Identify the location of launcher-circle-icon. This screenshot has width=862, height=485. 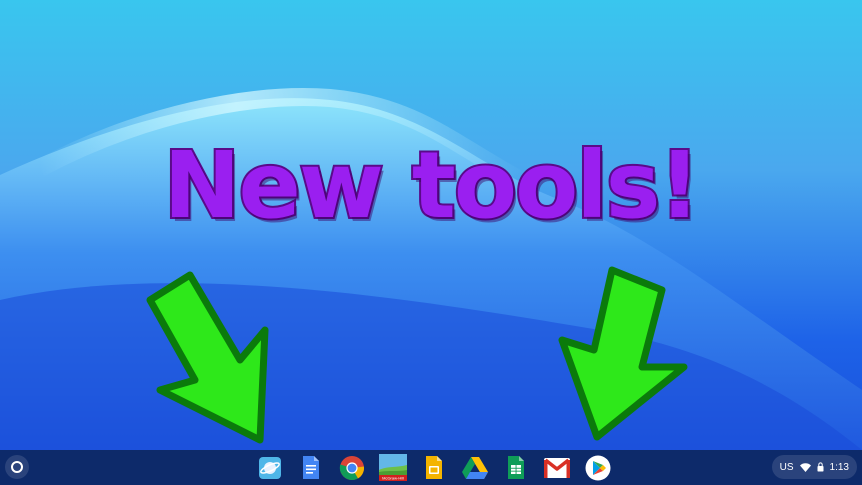
(17, 467).